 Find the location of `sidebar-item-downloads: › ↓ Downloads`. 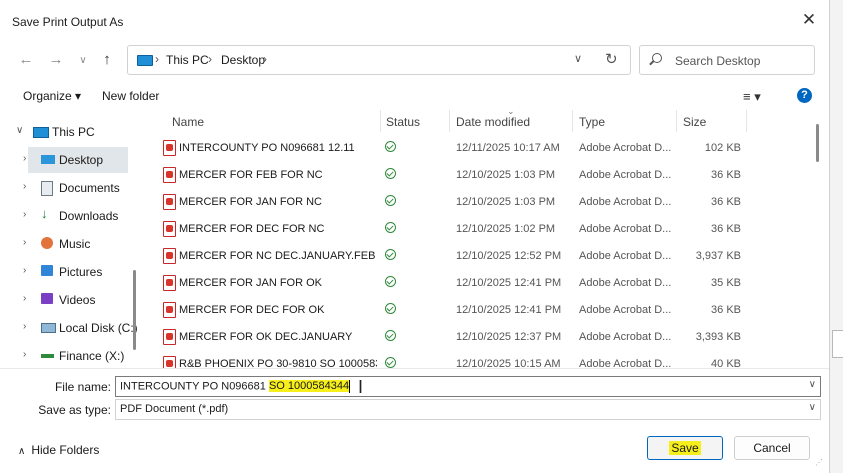

sidebar-item-downloads: › ↓ Downloads is located at coordinates (67, 216).